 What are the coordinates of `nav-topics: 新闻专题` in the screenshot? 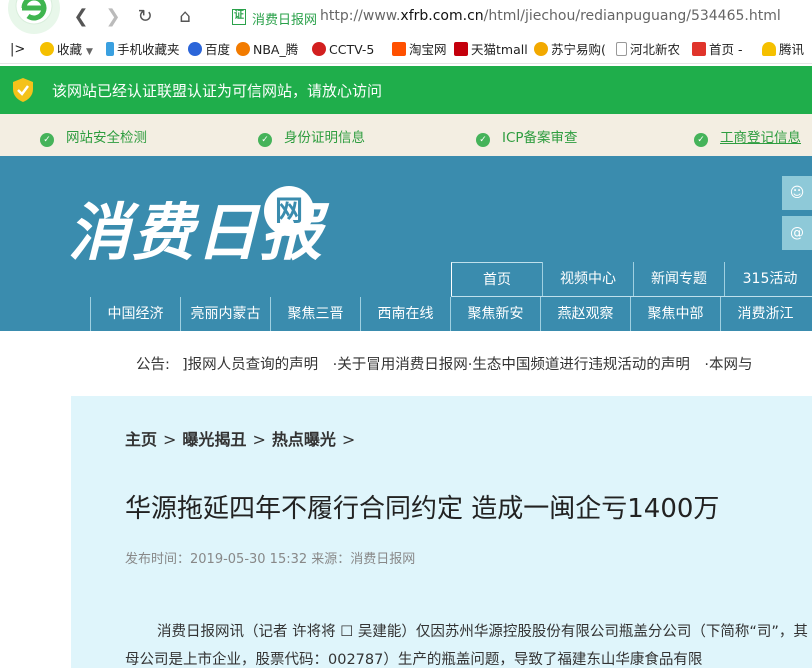 It's located at (678, 279).